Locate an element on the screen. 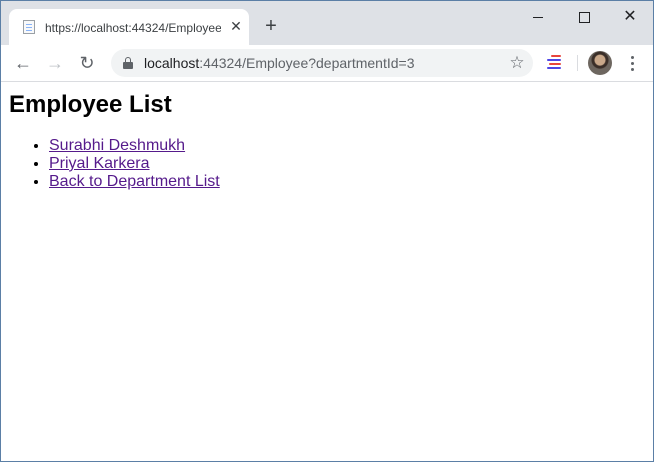 This screenshot has height=462, width=654. back-button: ← is located at coordinates (23, 63).